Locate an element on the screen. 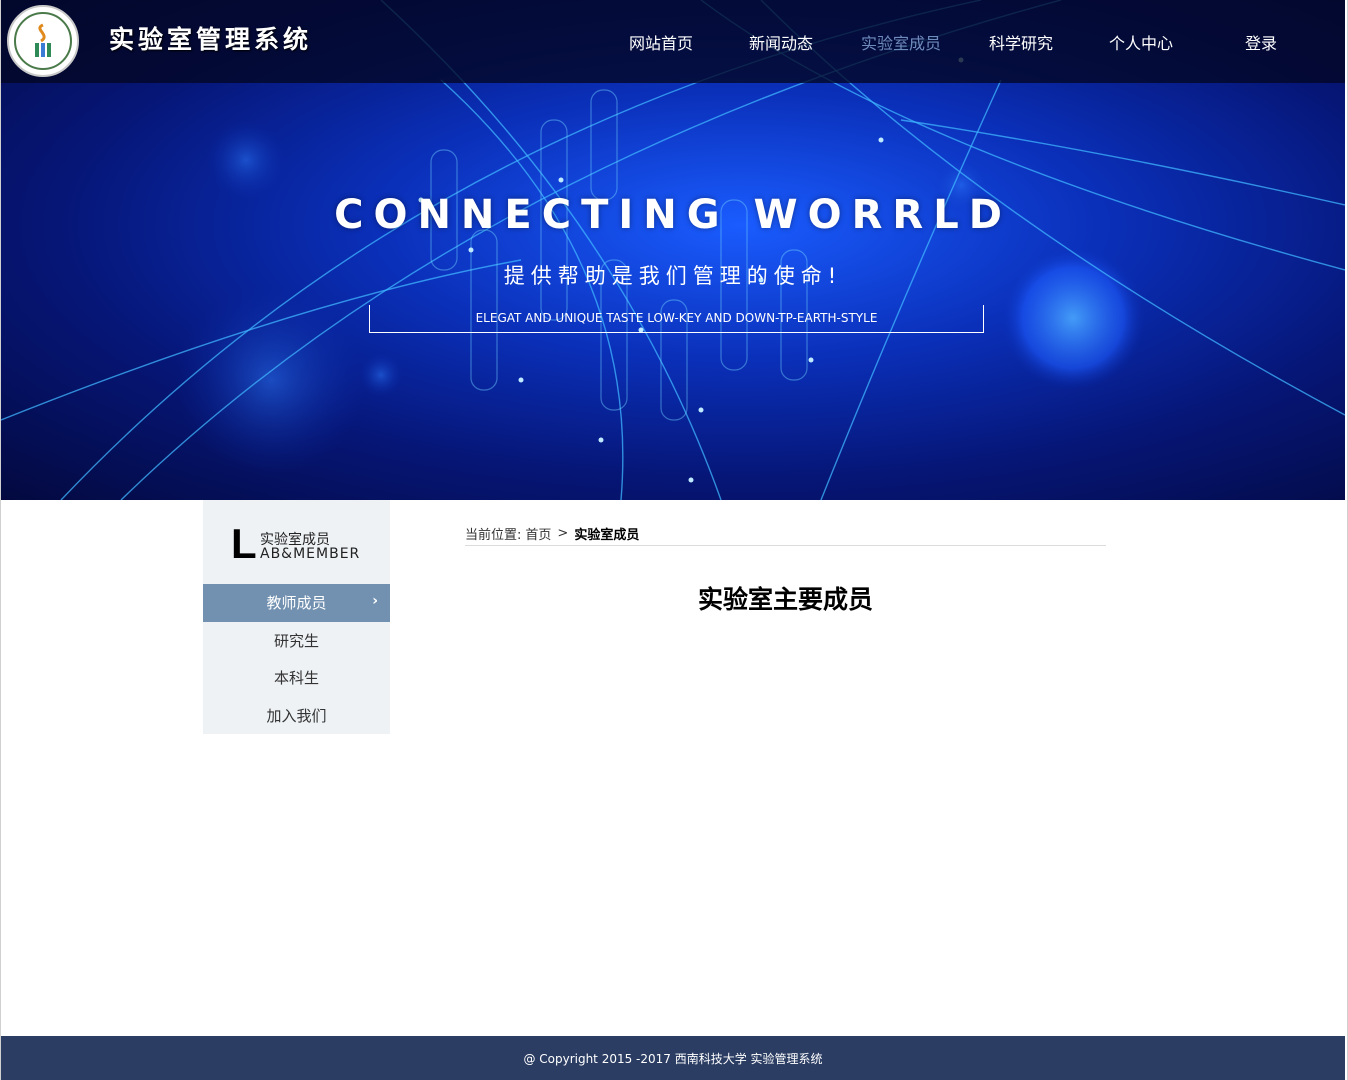 The height and width of the screenshot is (1080, 1348). main-nav: 网站首页 新闻动态 实验室成员 科学研究 个人中心 登录 is located at coordinates (961, 41).